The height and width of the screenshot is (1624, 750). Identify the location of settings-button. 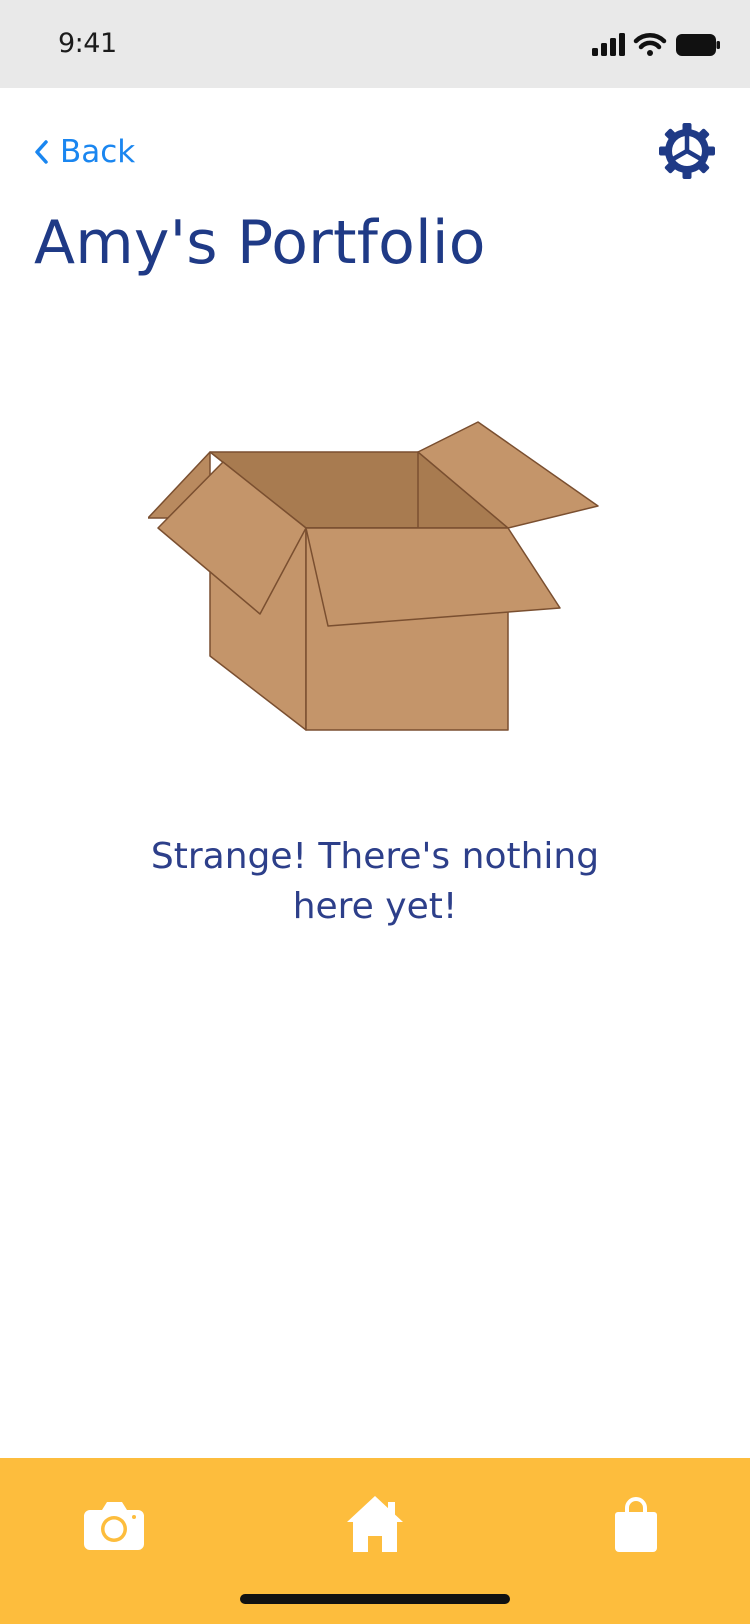
(687, 151).